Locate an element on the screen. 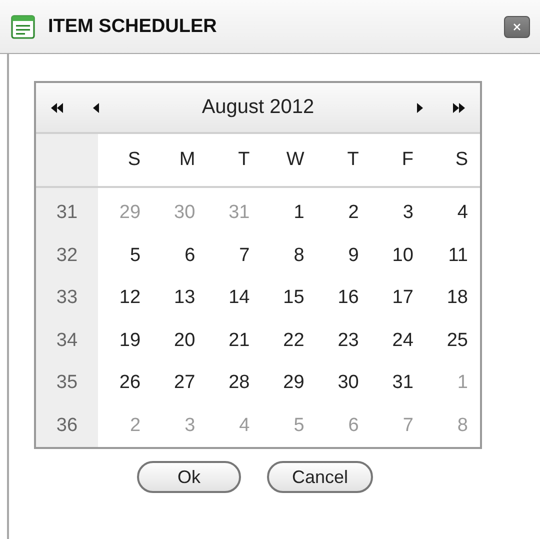  day-cell: 16 is located at coordinates (348, 298).